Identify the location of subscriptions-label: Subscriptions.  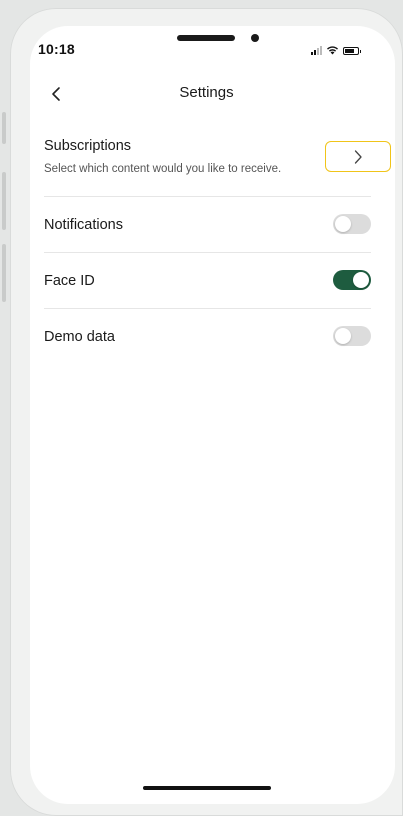
(88, 146).